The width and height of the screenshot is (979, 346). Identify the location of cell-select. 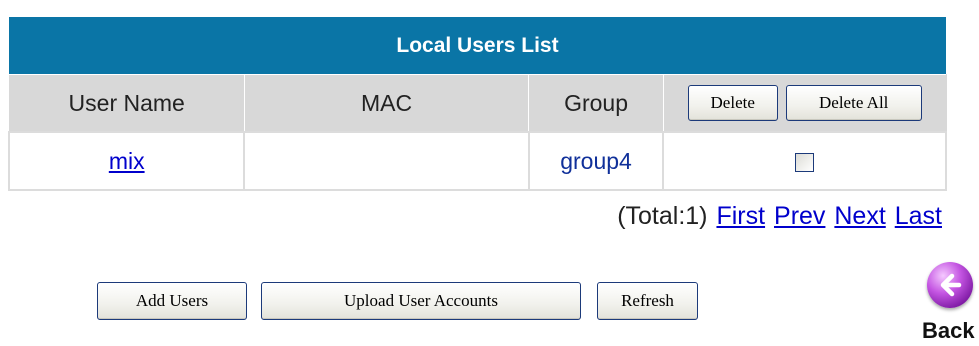
(804, 161).